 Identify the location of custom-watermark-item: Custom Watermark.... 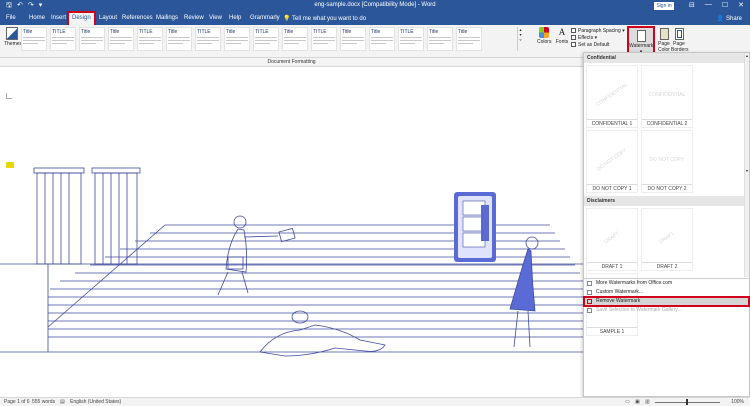
(666, 292).